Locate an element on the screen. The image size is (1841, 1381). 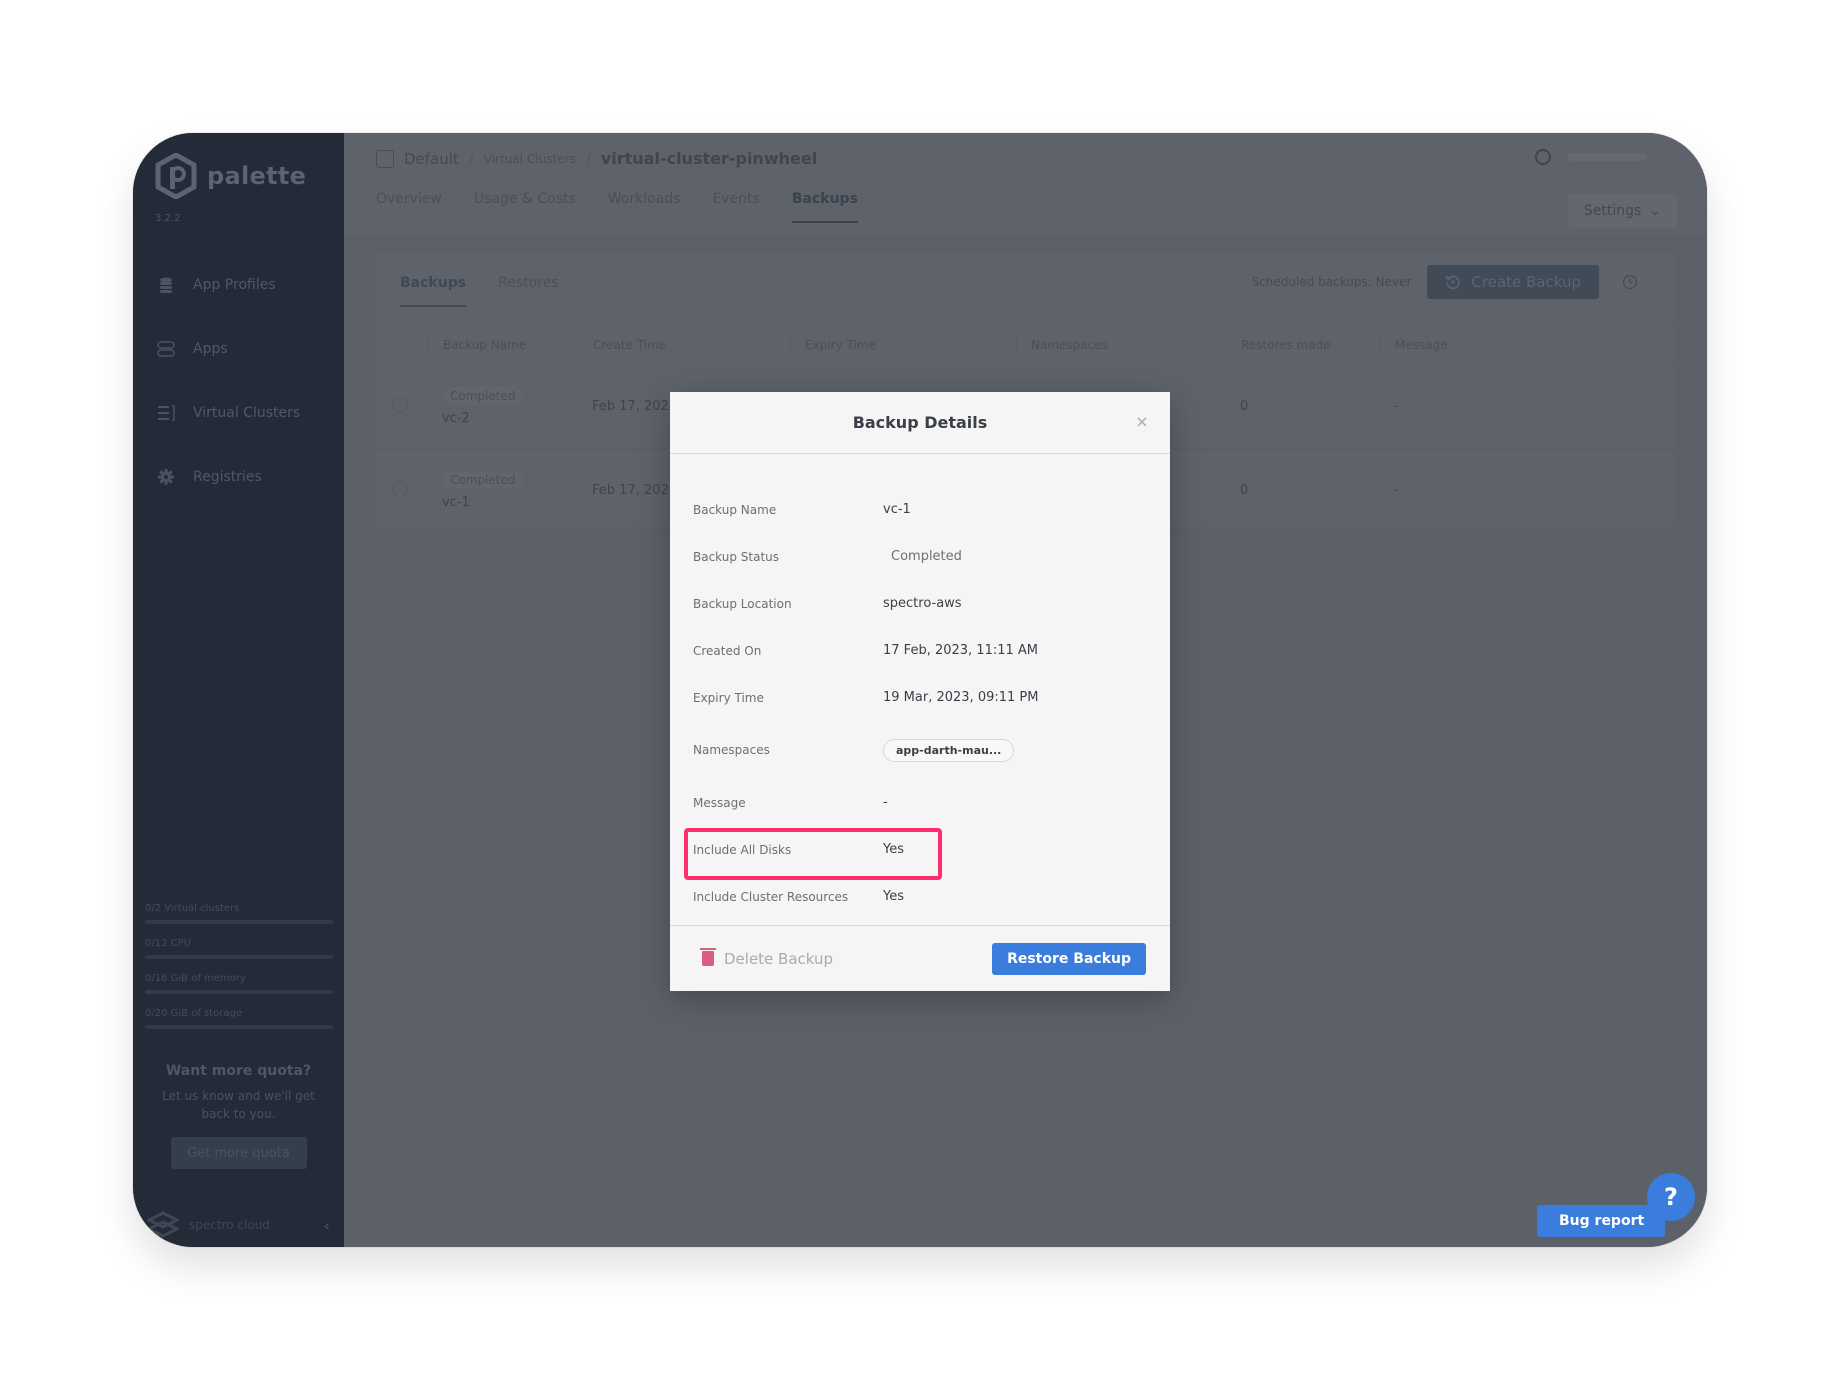
detail-label: Backup Location is located at coordinates (742, 603).